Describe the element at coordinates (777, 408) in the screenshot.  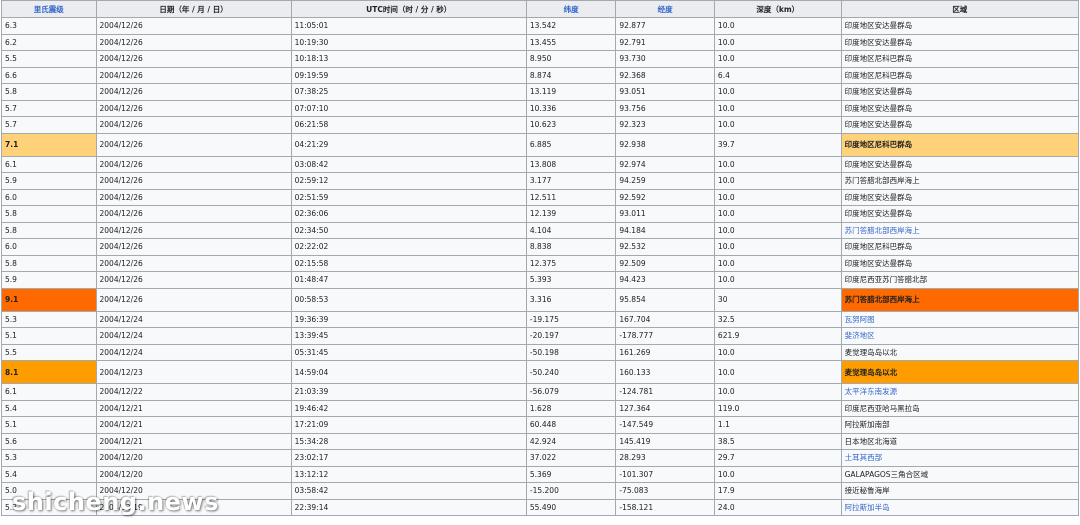
I see `depth-cell: 119.0` at that location.